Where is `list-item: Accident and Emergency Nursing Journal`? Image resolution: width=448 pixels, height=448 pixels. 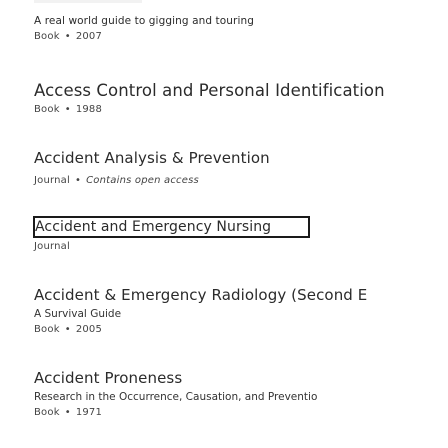 list-item: Accident and Emergency Nursing Journal is located at coordinates (240, 235).